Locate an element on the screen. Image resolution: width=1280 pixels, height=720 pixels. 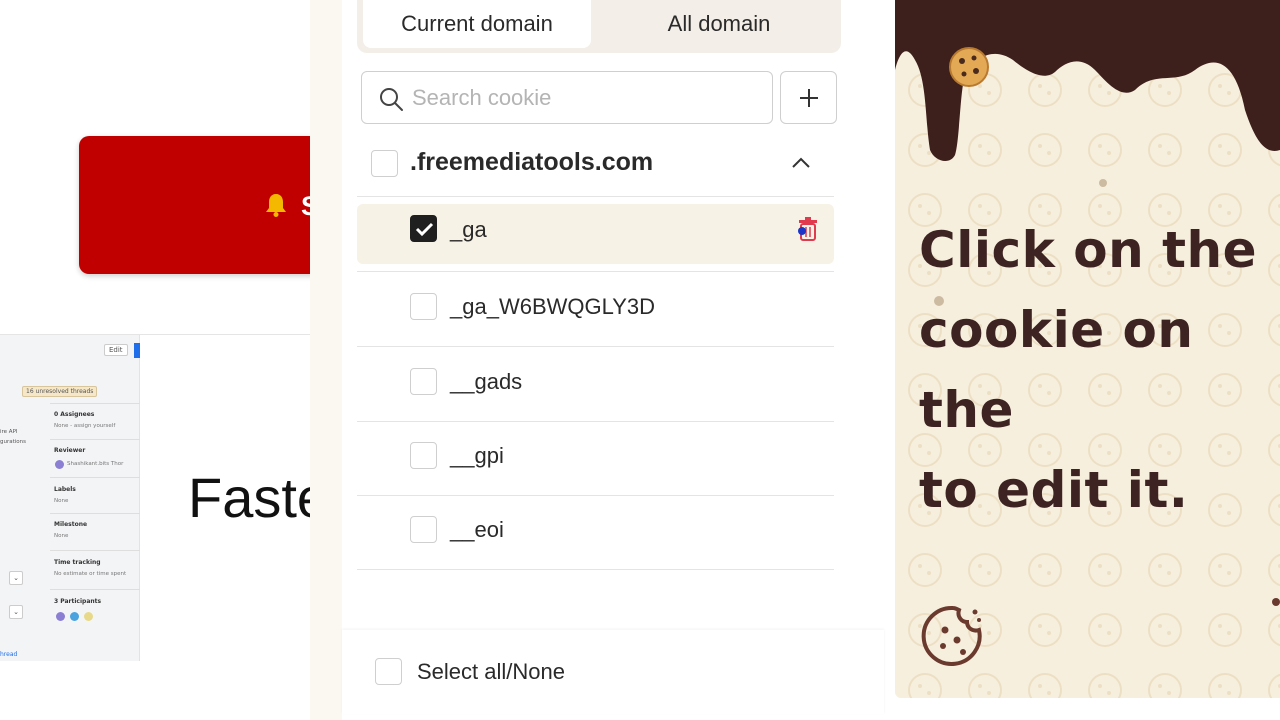
mock-milestone-label: Milestone is located at coordinates (71, 524).